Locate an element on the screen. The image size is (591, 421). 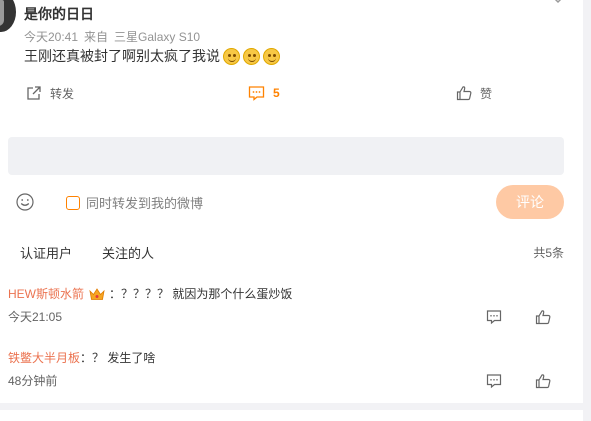
tab-following: 关注的人 is located at coordinates (128, 252).